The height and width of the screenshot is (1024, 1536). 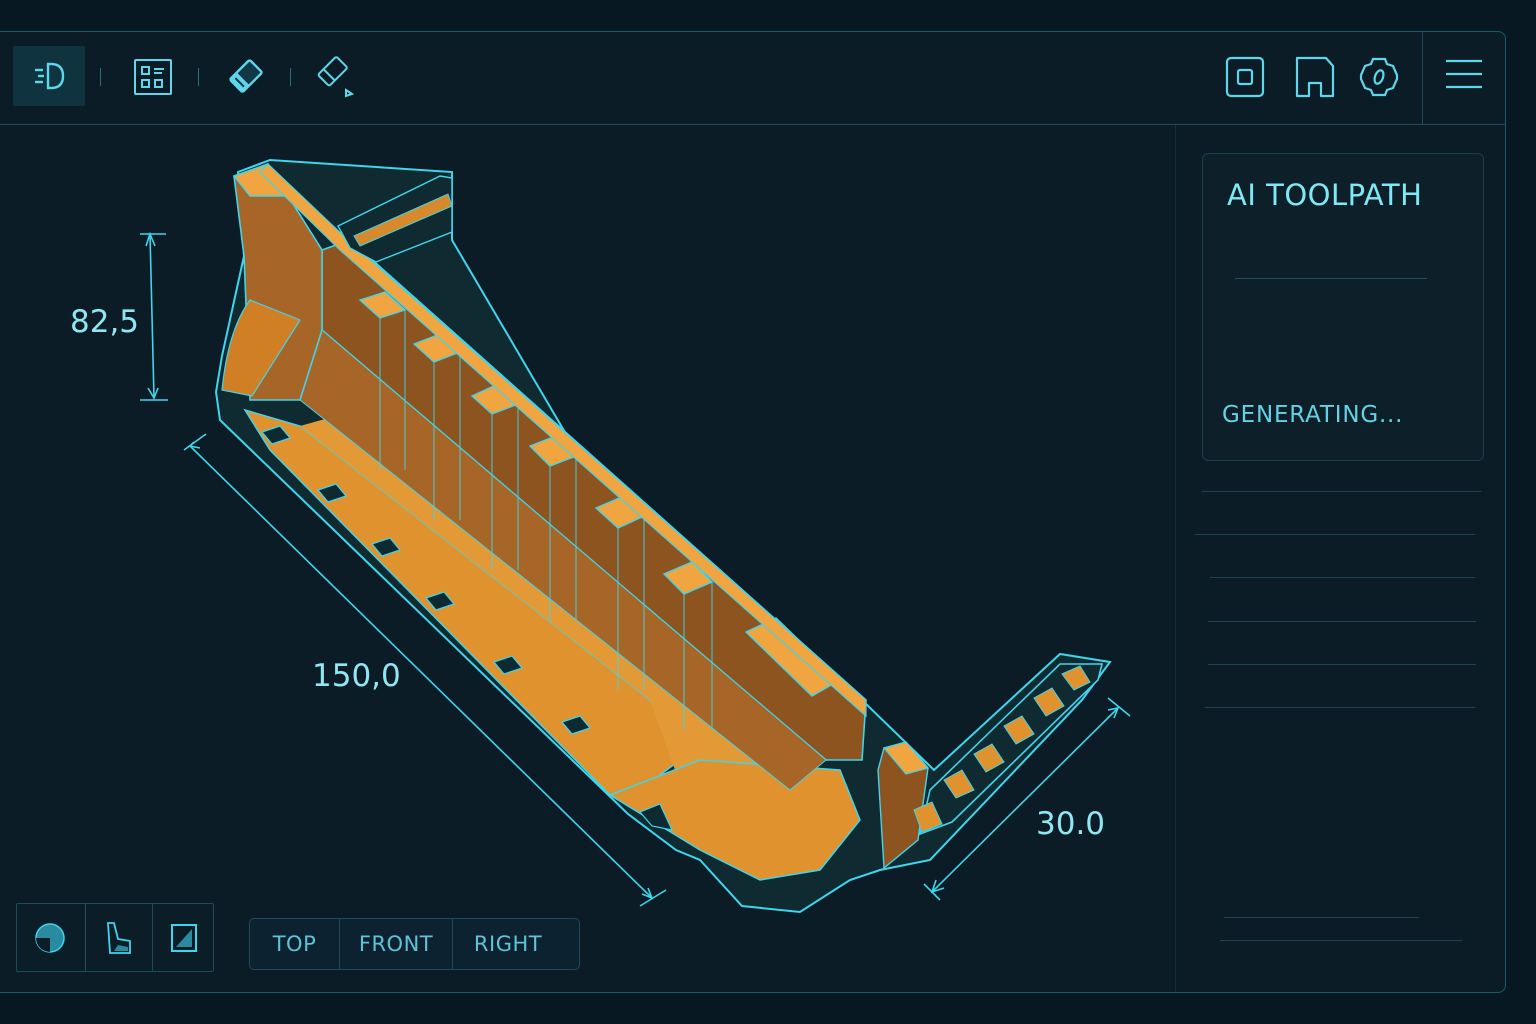 I want to click on shaded-view-button, so click(x=50, y=937).